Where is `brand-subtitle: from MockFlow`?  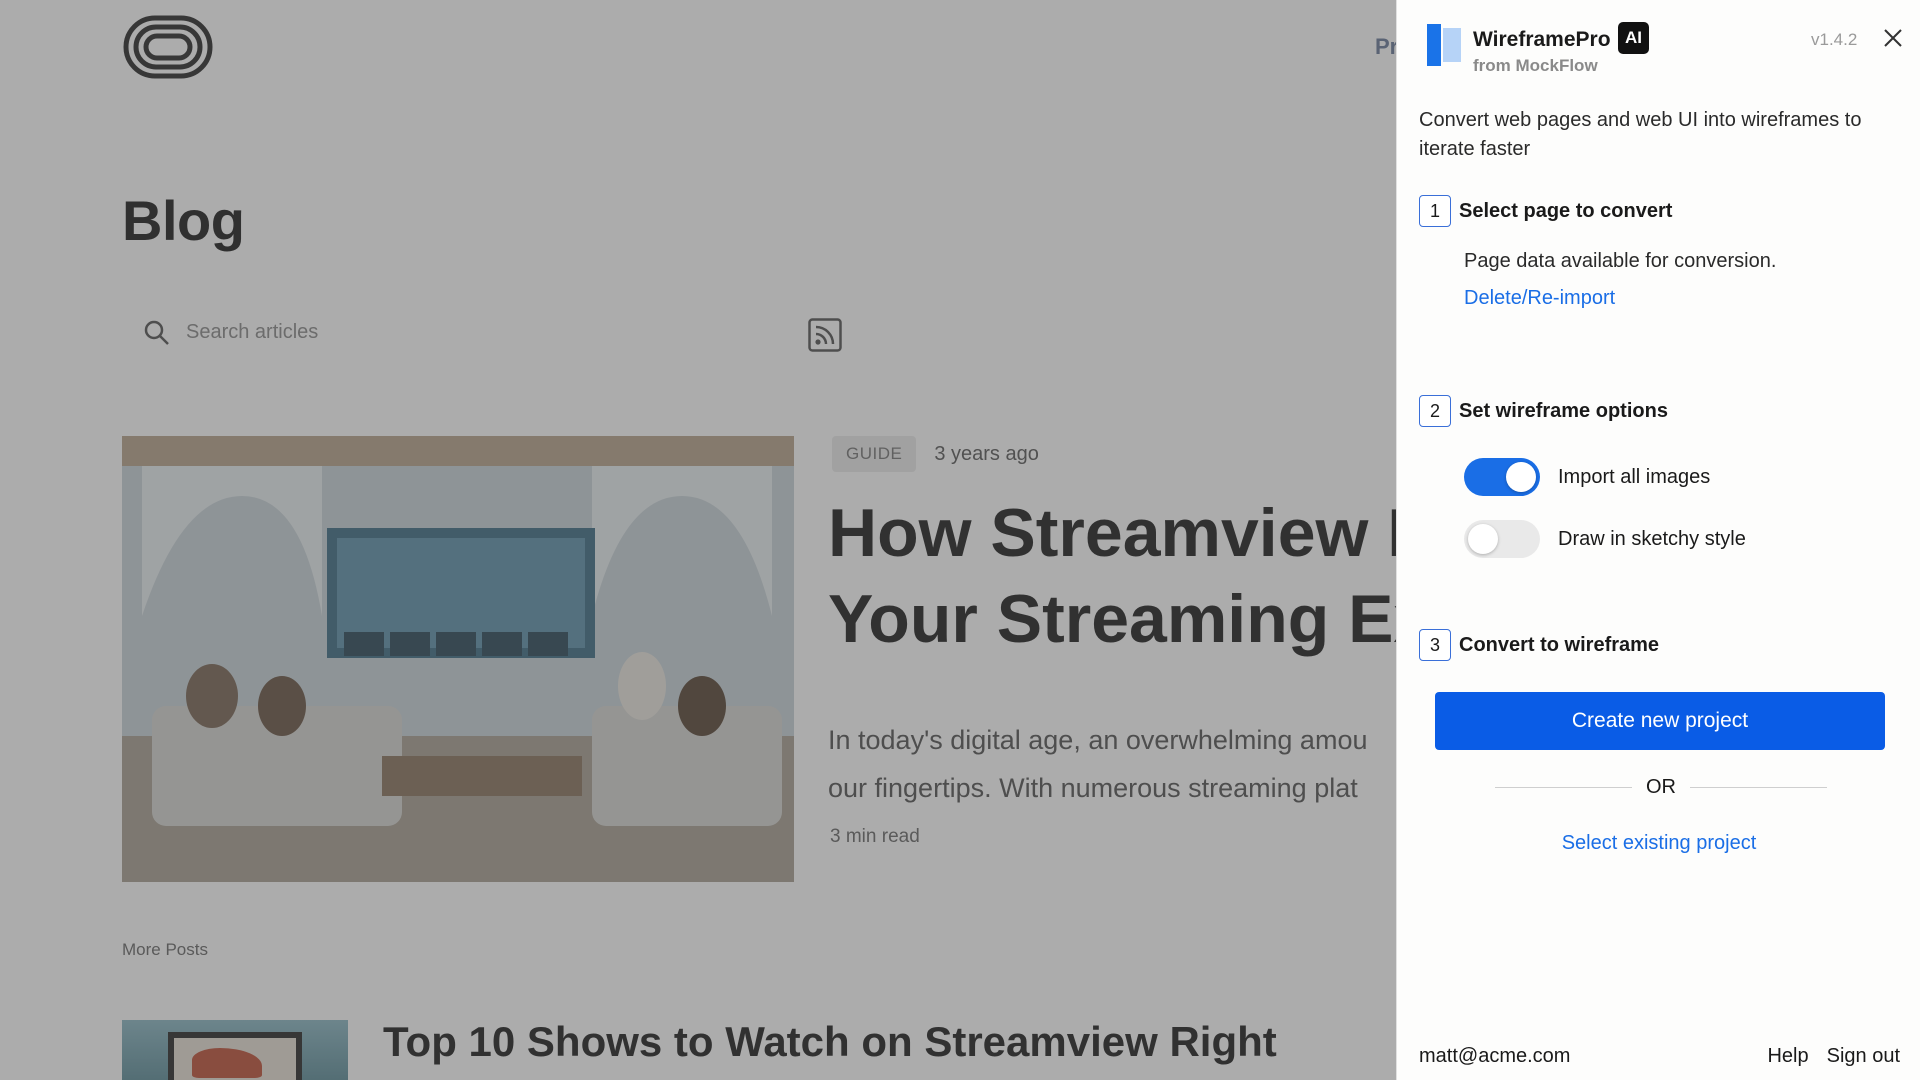
brand-subtitle: from MockFlow is located at coordinates (1535, 65).